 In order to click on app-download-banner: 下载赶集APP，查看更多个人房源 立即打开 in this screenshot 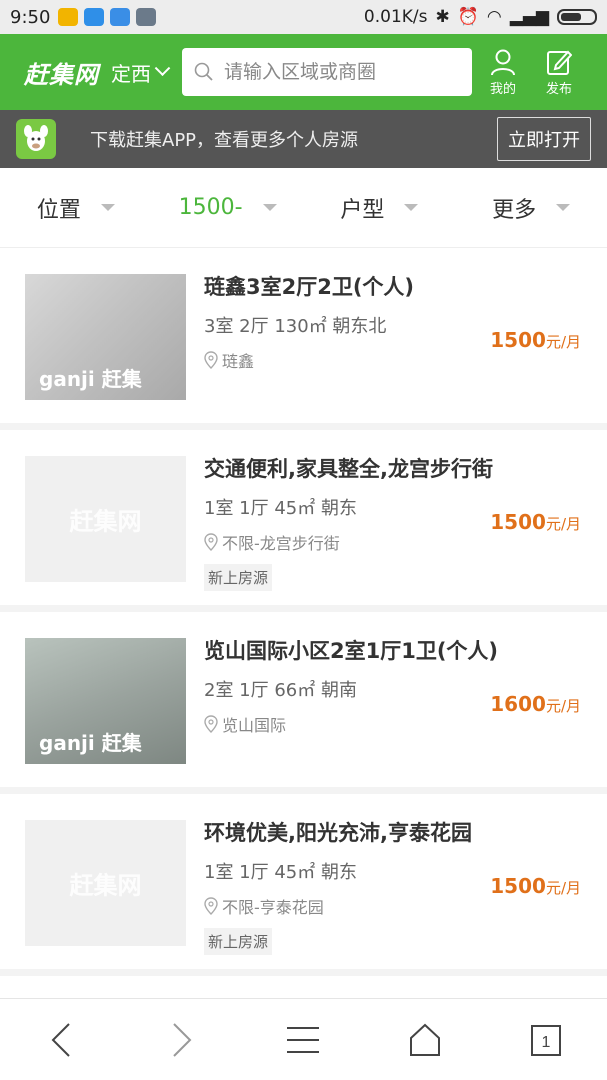, I will do `click(303, 139)`.